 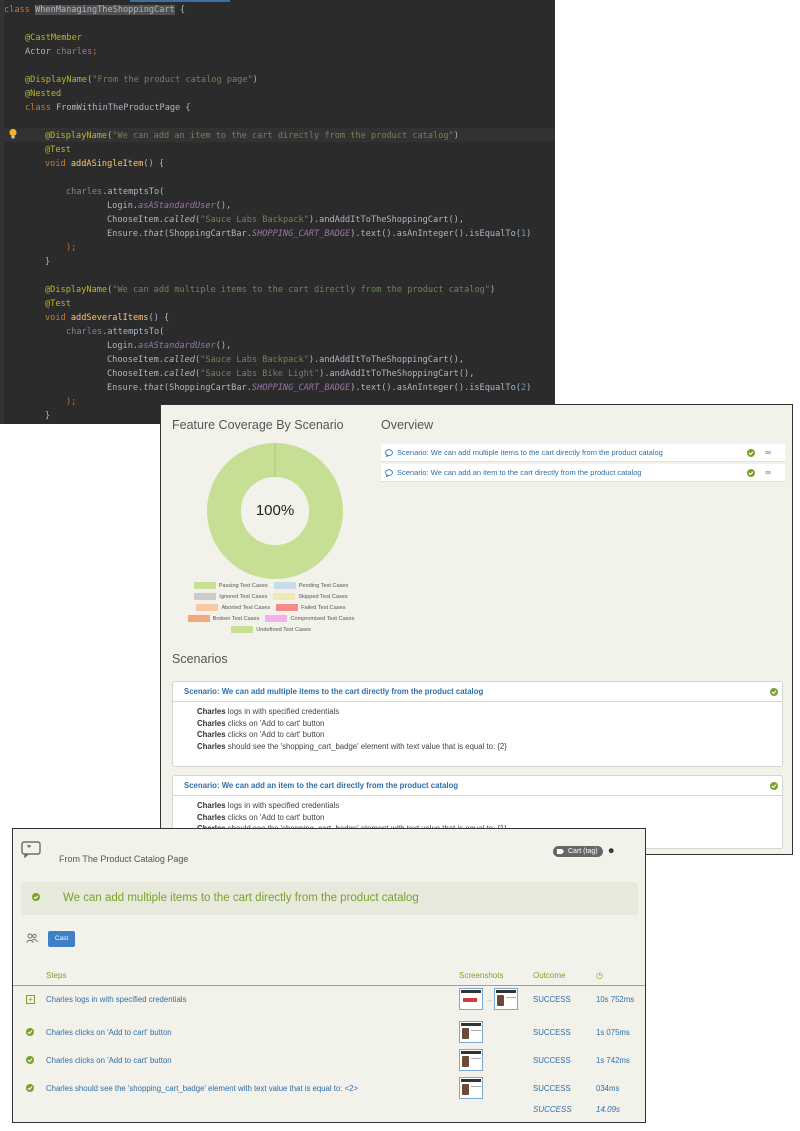 What do you see at coordinates (13, 134) in the screenshot?
I see `lightbulb-icon` at bounding box center [13, 134].